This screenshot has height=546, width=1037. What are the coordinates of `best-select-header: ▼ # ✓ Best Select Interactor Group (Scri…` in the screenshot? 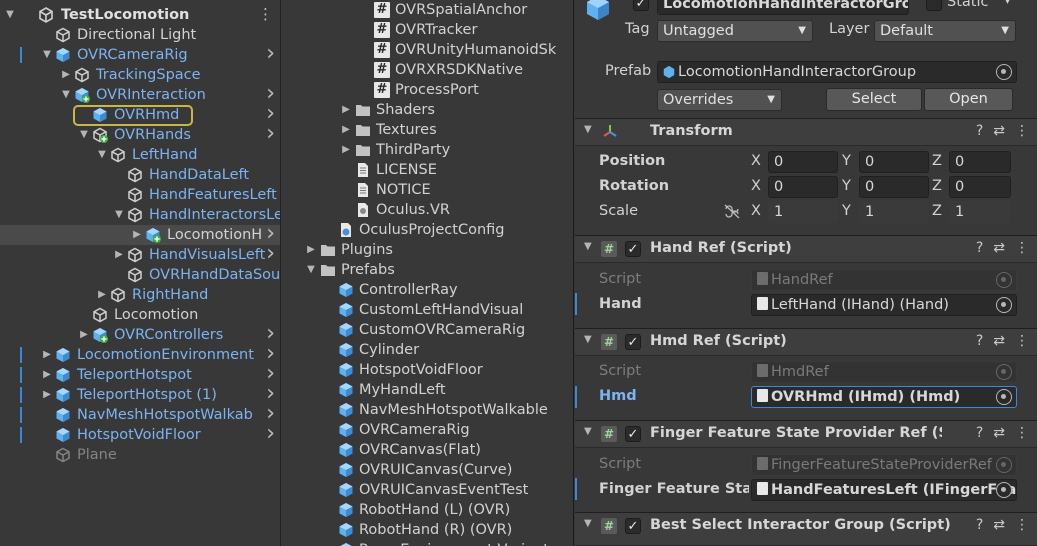 It's located at (806, 529).